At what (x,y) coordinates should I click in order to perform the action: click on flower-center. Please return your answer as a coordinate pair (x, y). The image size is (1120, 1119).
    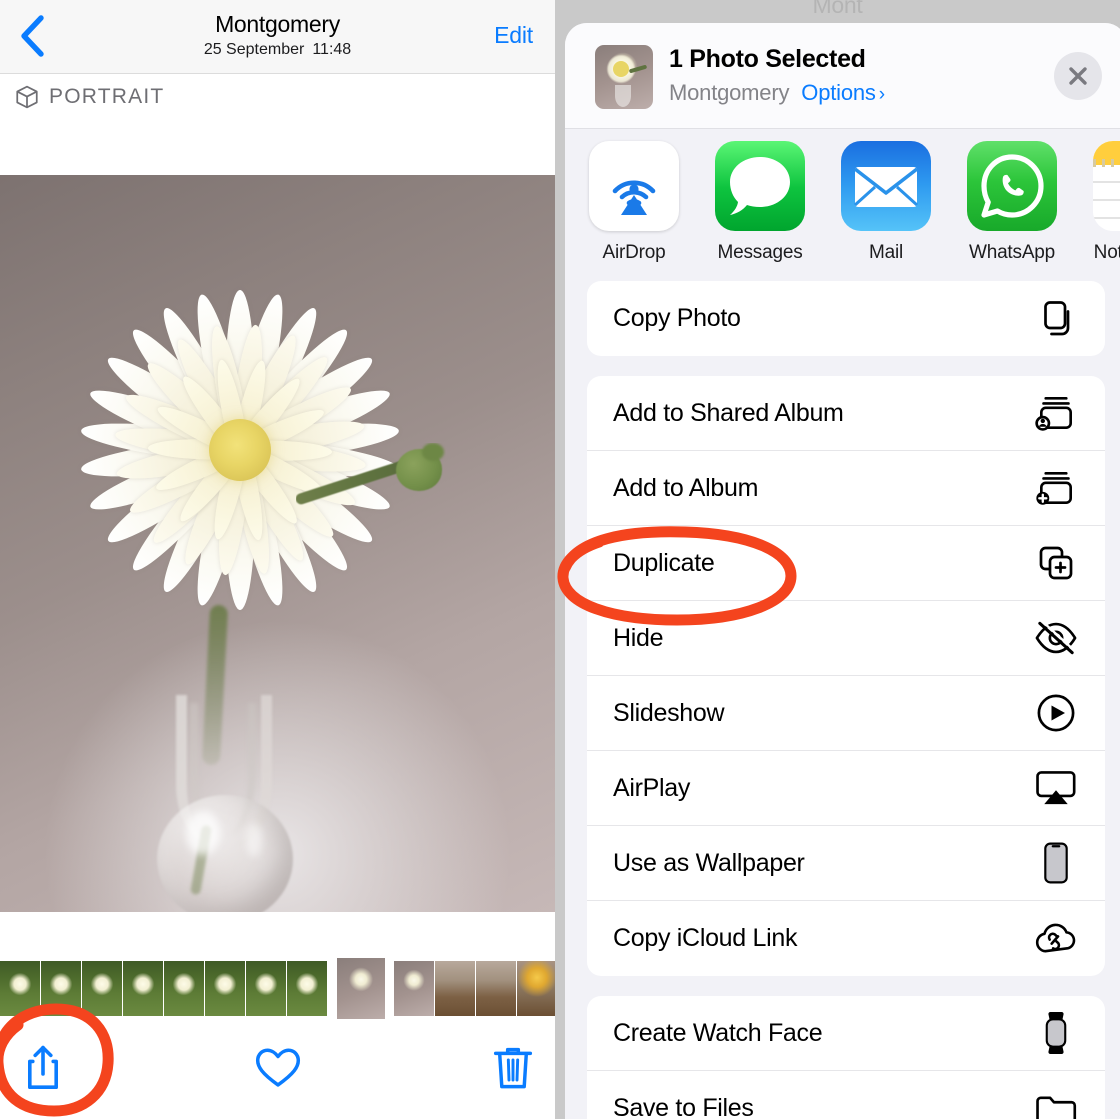
    Looking at the image, I should click on (240, 450).